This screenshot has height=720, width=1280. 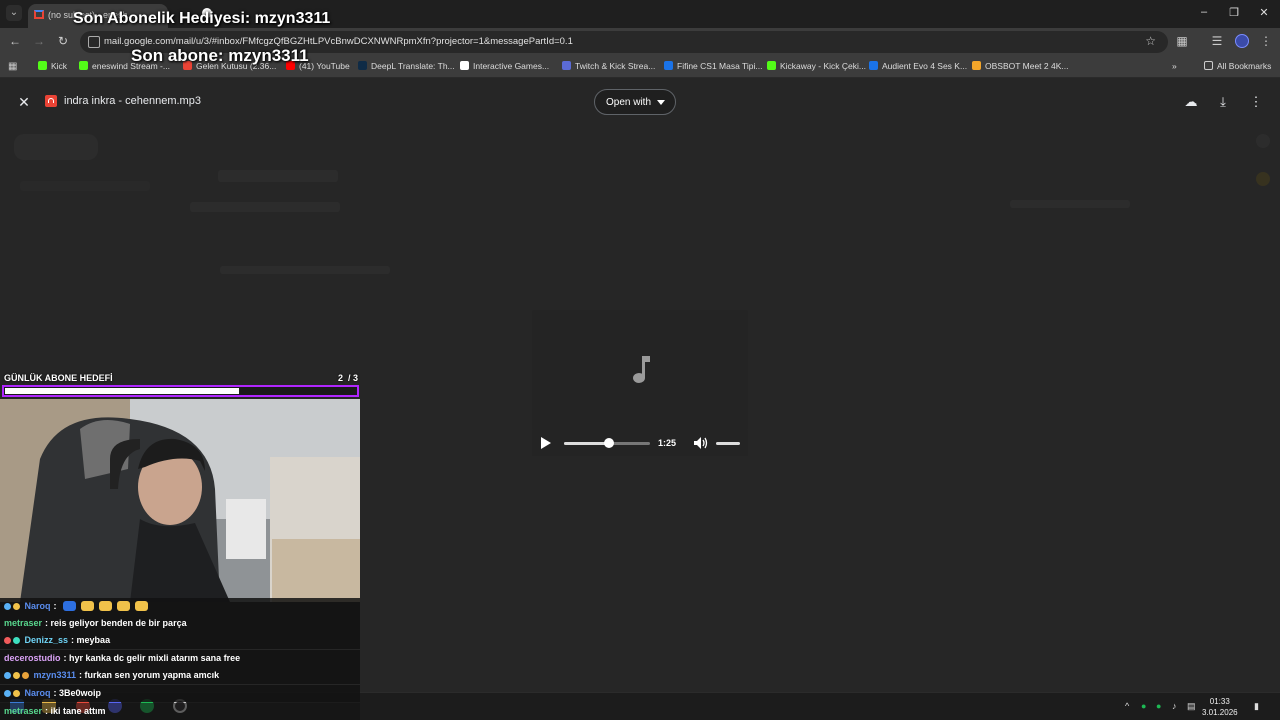 I want to click on all-bookmarks: All Bookmarks, so click(x=1237, y=66).